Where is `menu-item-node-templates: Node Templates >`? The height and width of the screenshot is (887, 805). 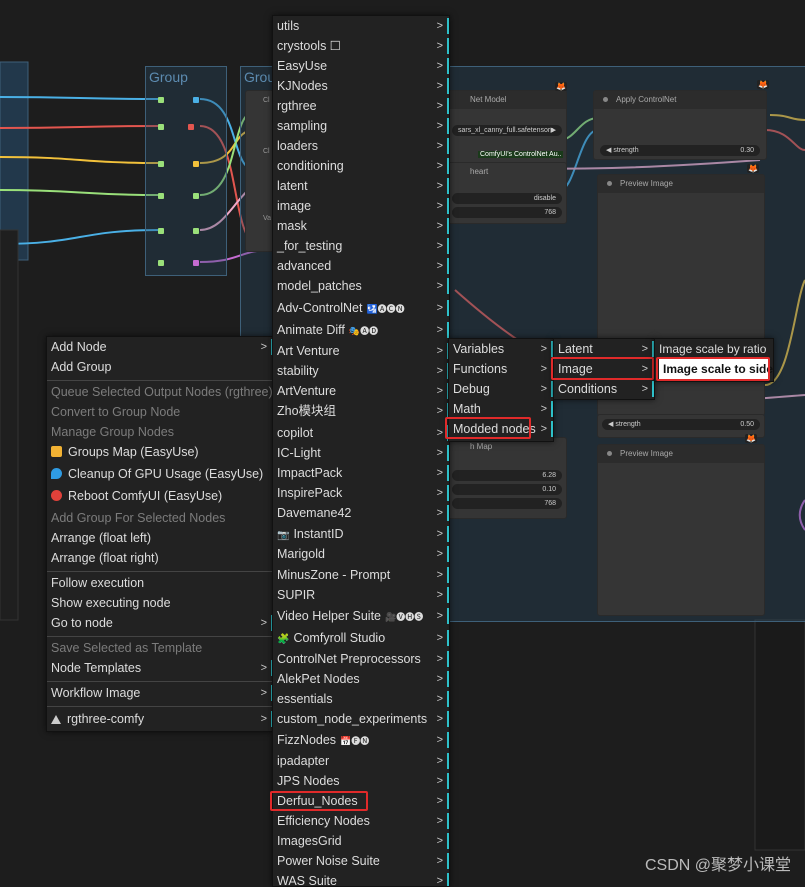
menu-item-node-templates: Node Templates > is located at coordinates (160, 668).